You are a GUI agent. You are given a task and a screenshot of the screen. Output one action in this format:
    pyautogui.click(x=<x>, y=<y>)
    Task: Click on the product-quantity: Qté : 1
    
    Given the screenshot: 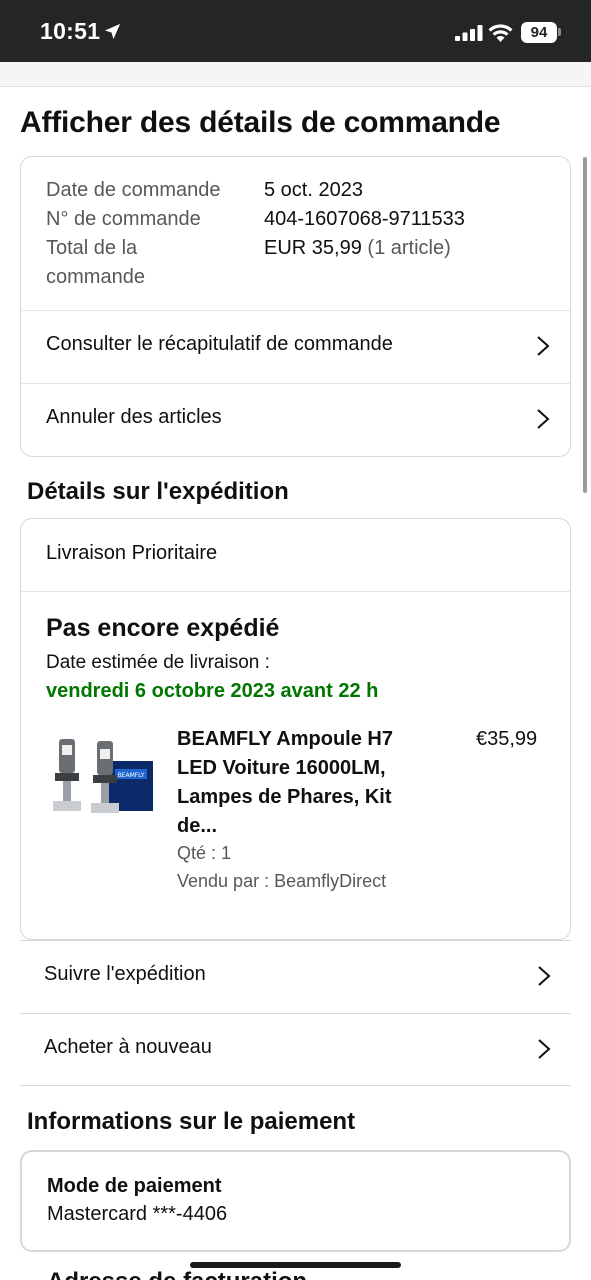 What is the action you would take?
    pyautogui.click(x=204, y=853)
    